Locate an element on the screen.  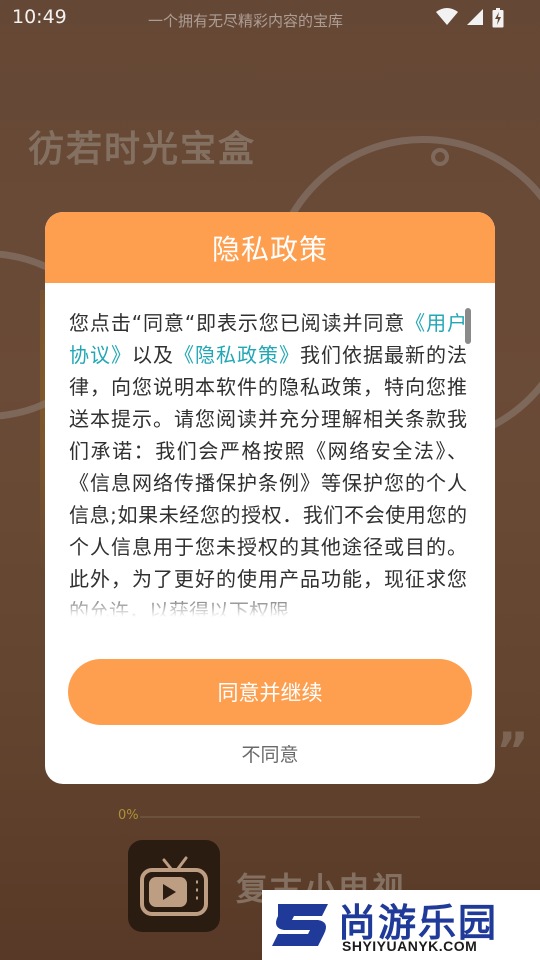
s-logo-icon is located at coordinates (300, 925).